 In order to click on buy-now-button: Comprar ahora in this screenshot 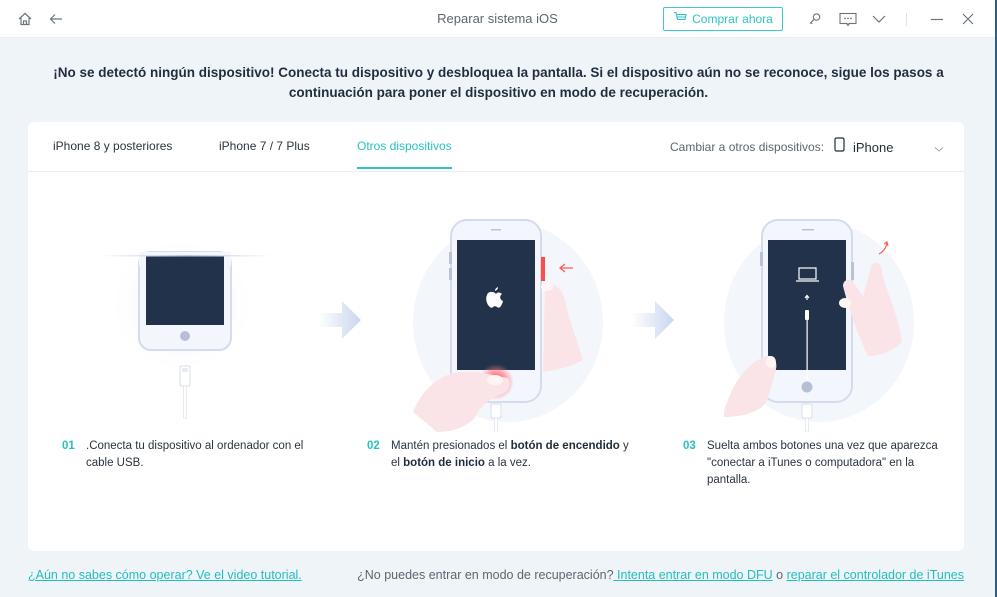, I will do `click(723, 19)`.